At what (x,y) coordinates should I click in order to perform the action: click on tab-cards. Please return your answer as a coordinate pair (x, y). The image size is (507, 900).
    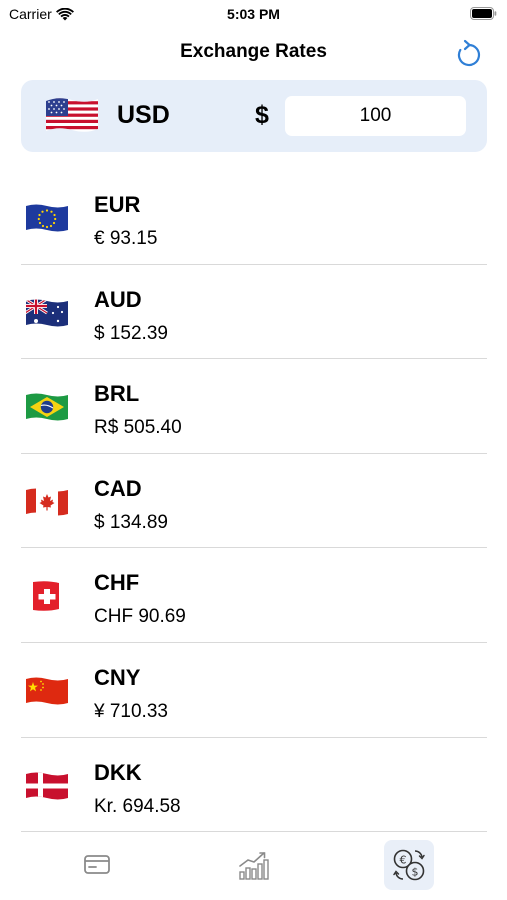
    Looking at the image, I should click on (98, 865).